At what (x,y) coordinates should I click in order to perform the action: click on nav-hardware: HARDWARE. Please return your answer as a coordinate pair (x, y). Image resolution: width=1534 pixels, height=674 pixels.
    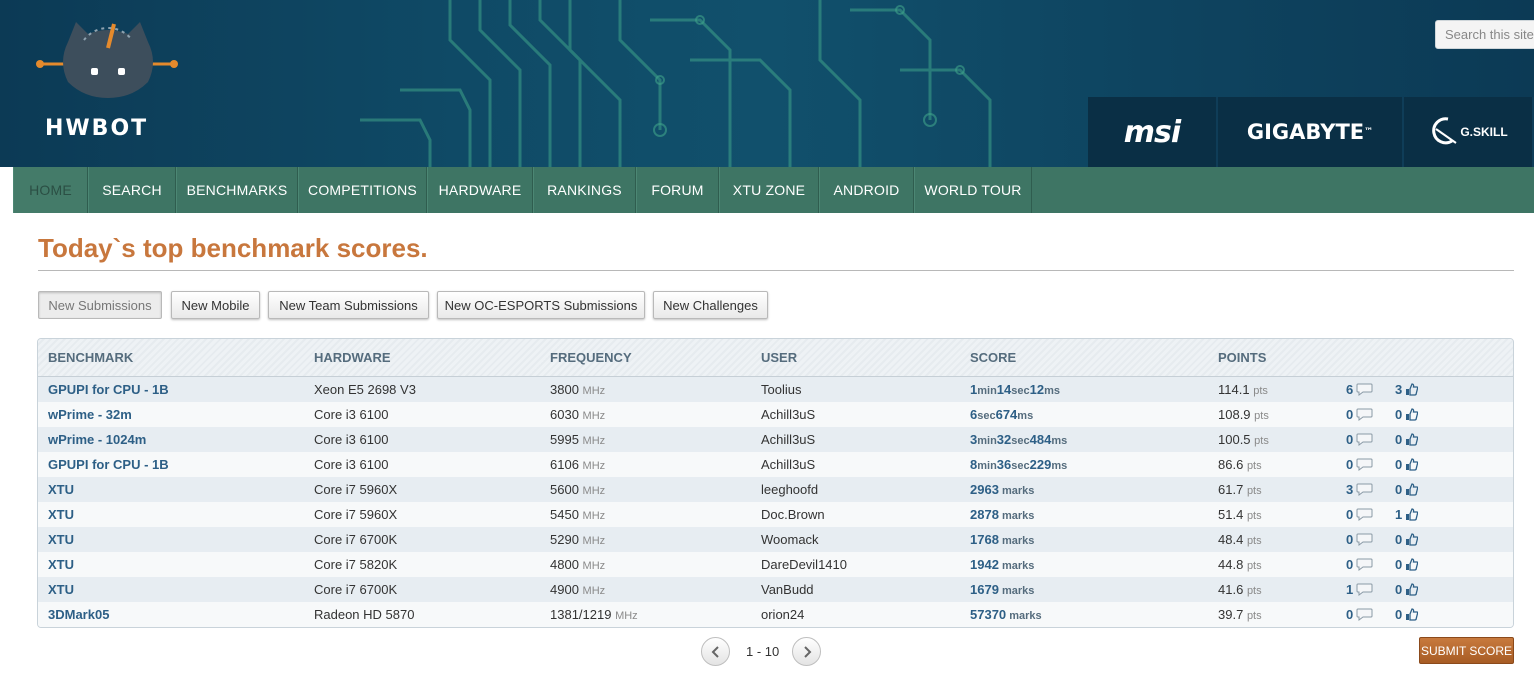
    Looking at the image, I should click on (480, 190).